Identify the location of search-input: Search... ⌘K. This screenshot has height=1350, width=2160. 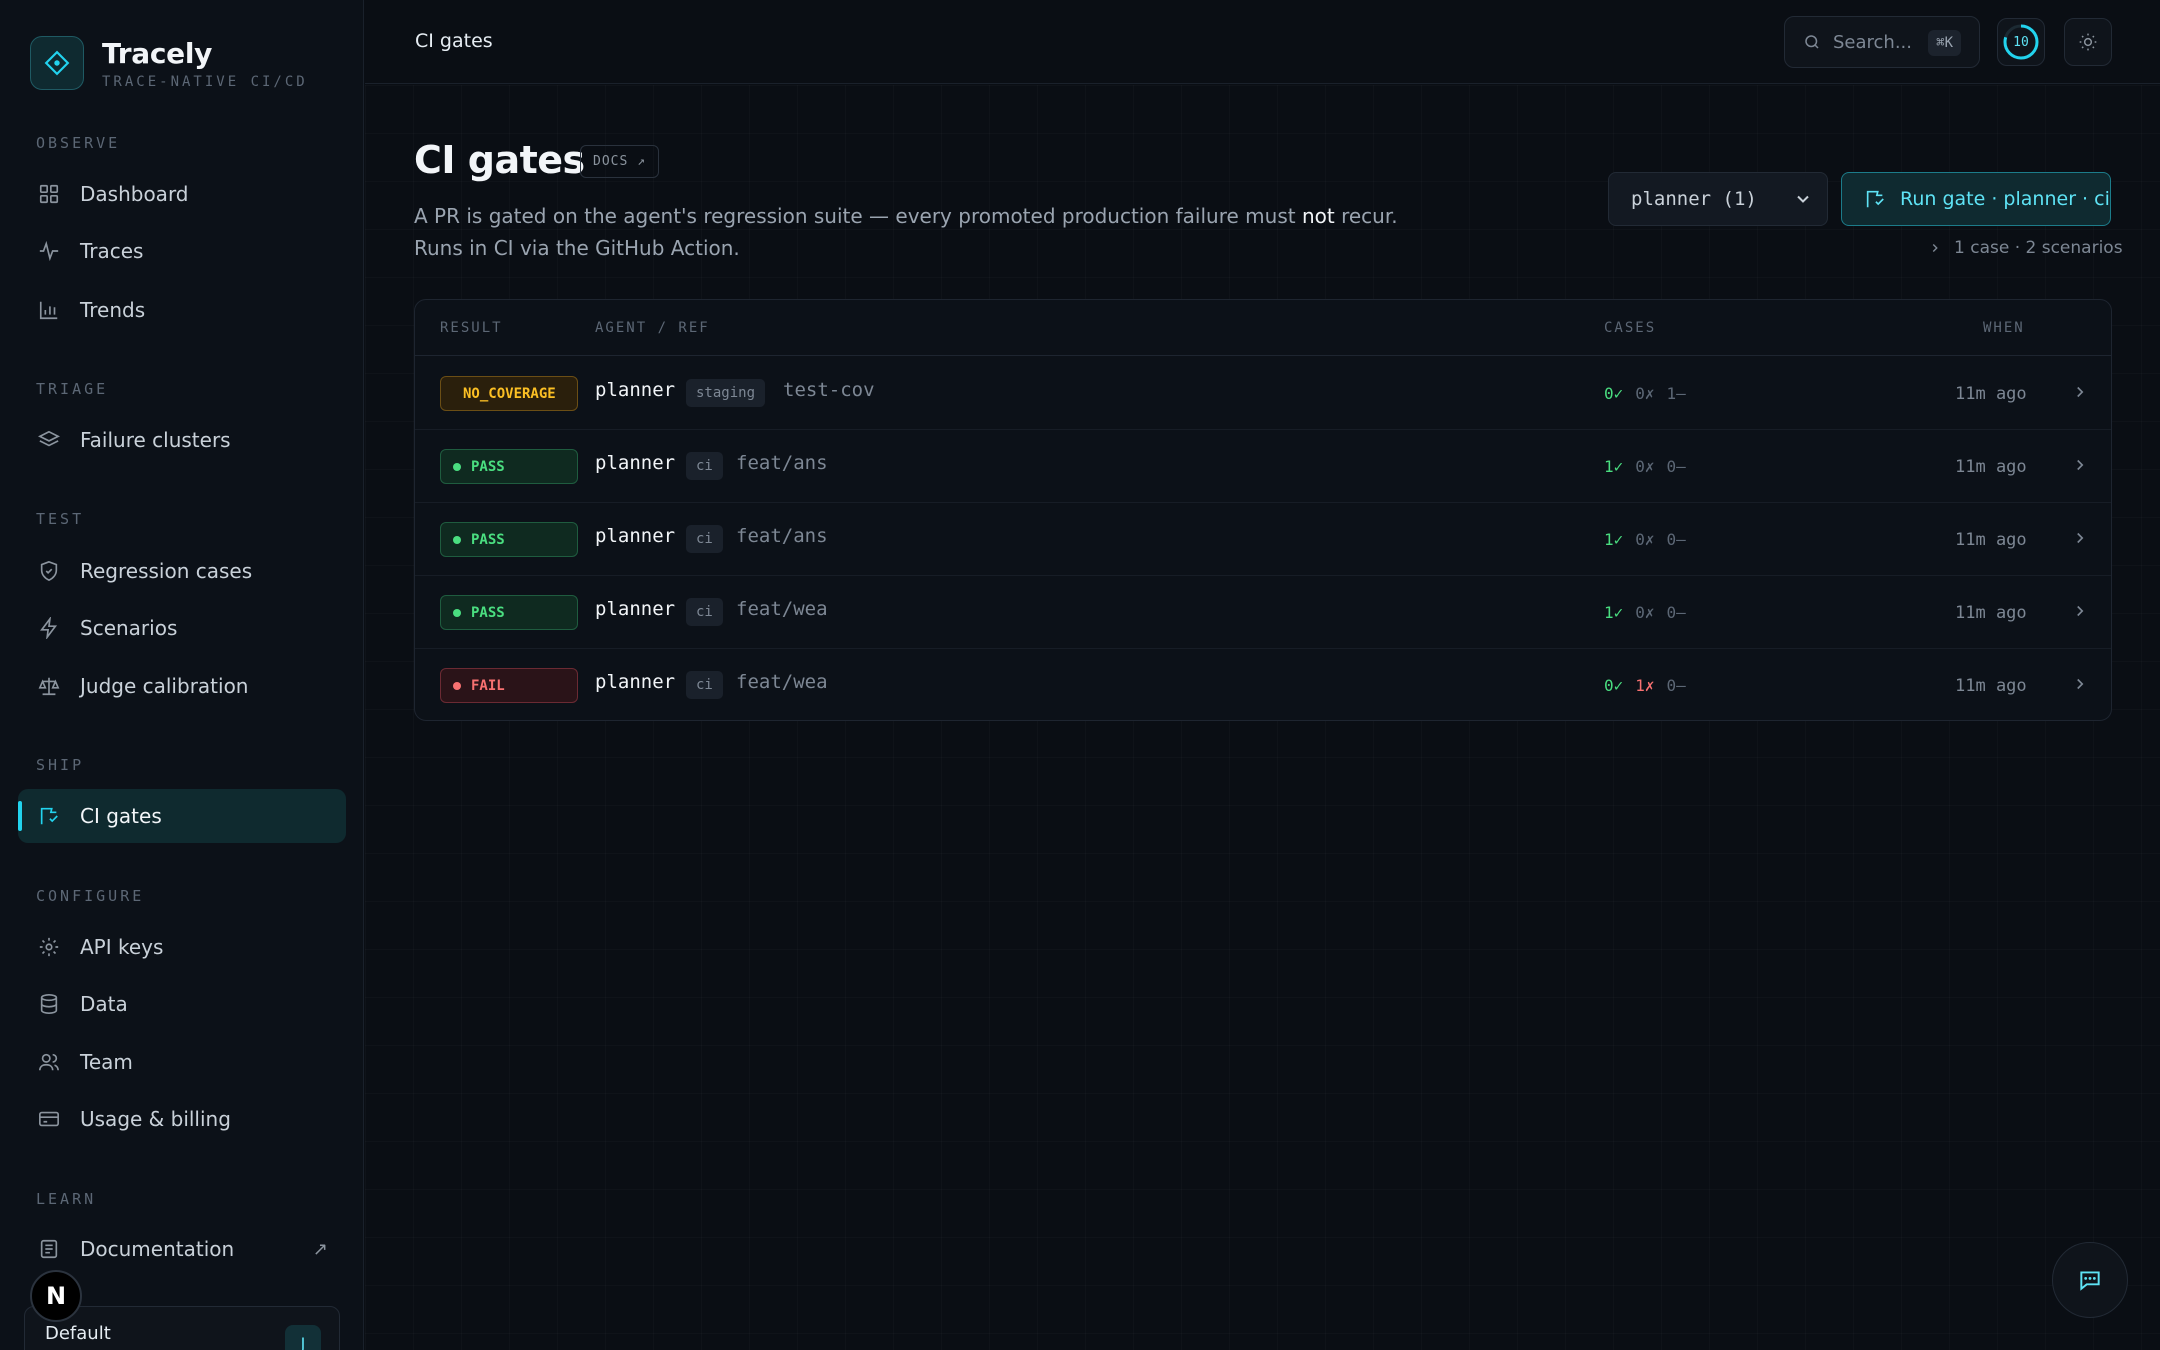
(1882, 42).